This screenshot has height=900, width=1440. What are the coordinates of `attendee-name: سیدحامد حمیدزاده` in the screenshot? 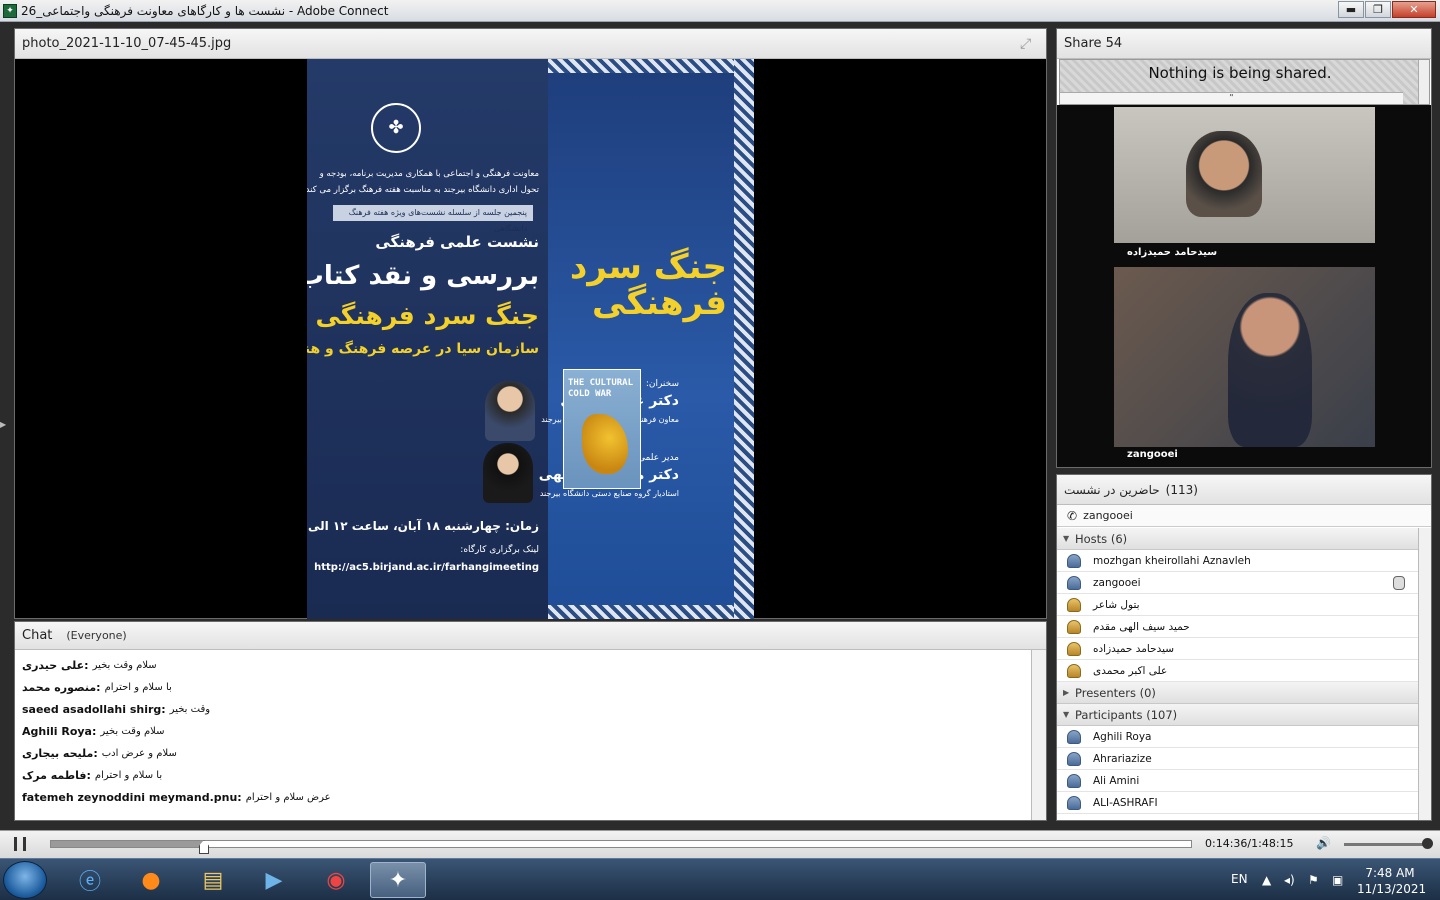 It's located at (1134, 648).